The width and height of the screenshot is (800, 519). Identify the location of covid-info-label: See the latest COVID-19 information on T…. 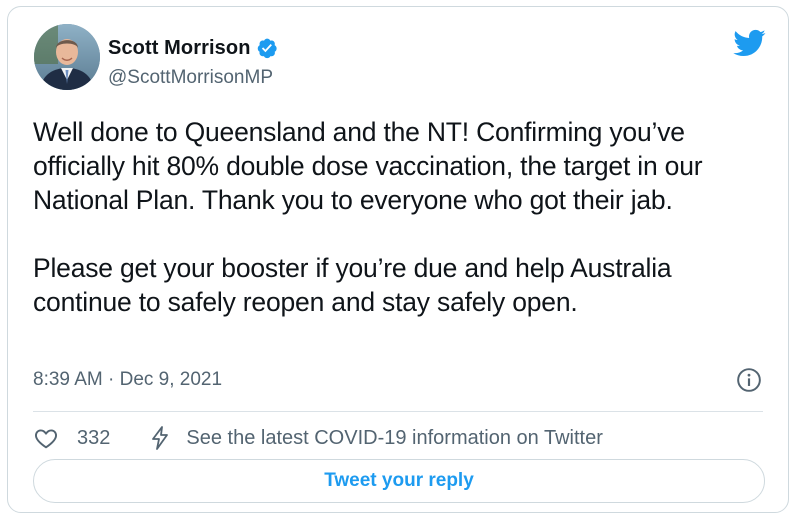
(394, 438).